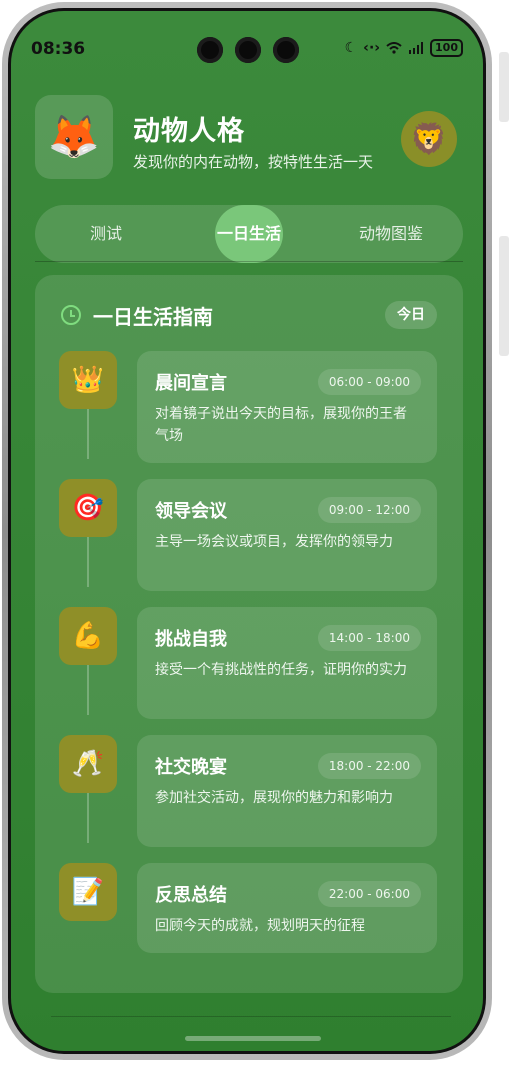 Image resolution: width=509 pixels, height=1065 pixels. I want to click on item-time-badge: 14:00 - 18:00, so click(369, 638).